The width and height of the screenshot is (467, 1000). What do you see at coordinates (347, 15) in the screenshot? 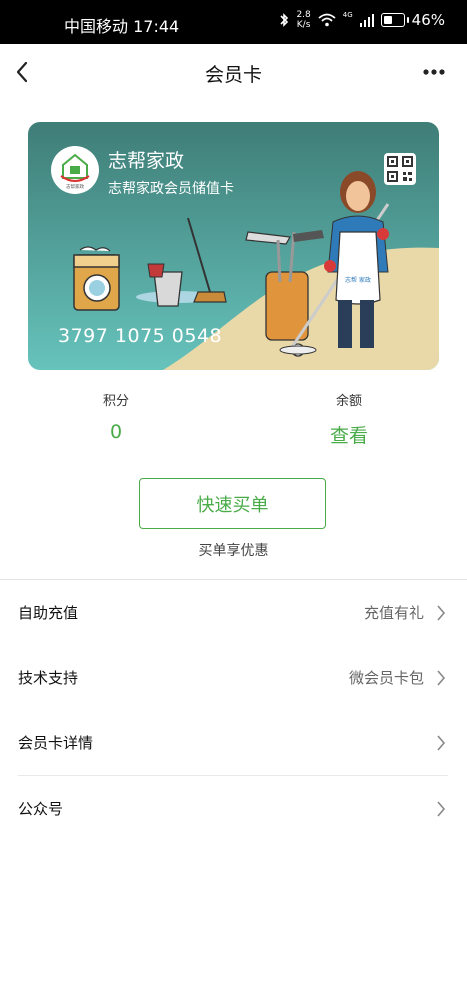
I see `network-type: 4G` at bounding box center [347, 15].